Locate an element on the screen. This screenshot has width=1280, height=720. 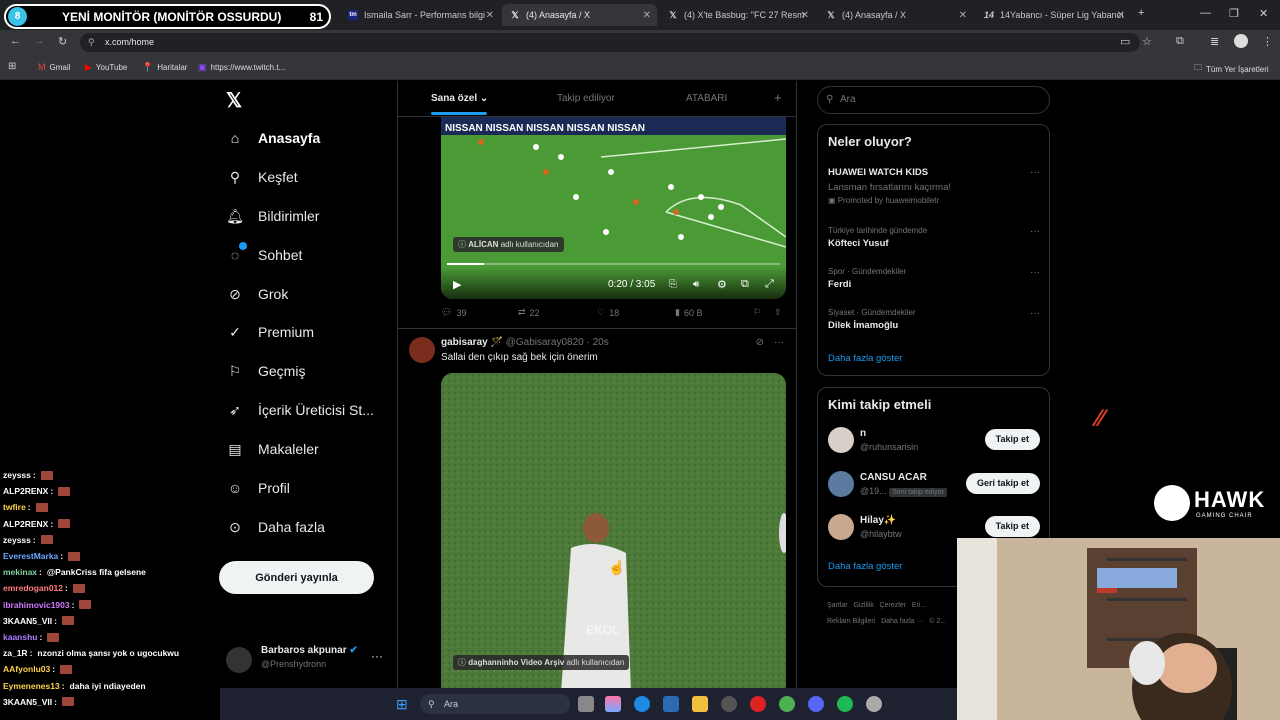
forward-icon: → is located at coordinates (39, 41).